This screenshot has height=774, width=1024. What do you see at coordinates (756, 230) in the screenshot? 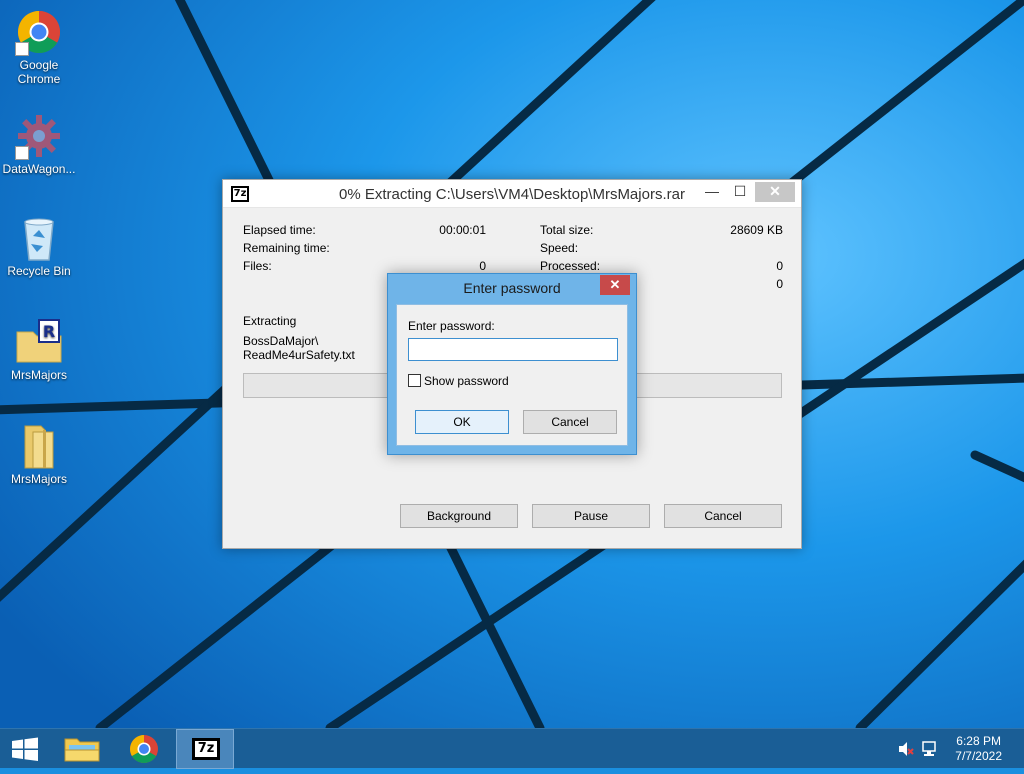
I see `total-size-value: 28609 KB` at bounding box center [756, 230].